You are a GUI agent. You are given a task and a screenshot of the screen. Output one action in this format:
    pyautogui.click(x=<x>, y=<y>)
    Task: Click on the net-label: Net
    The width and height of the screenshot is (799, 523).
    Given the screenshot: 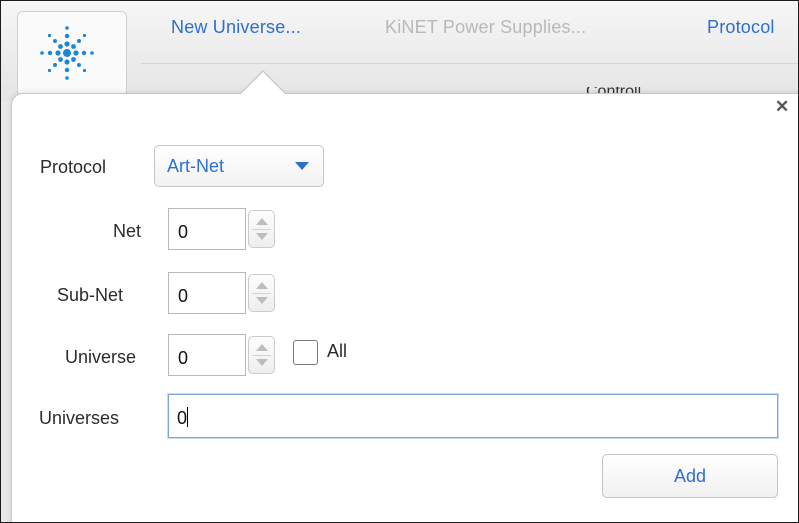 What is the action you would take?
    pyautogui.click(x=127, y=231)
    